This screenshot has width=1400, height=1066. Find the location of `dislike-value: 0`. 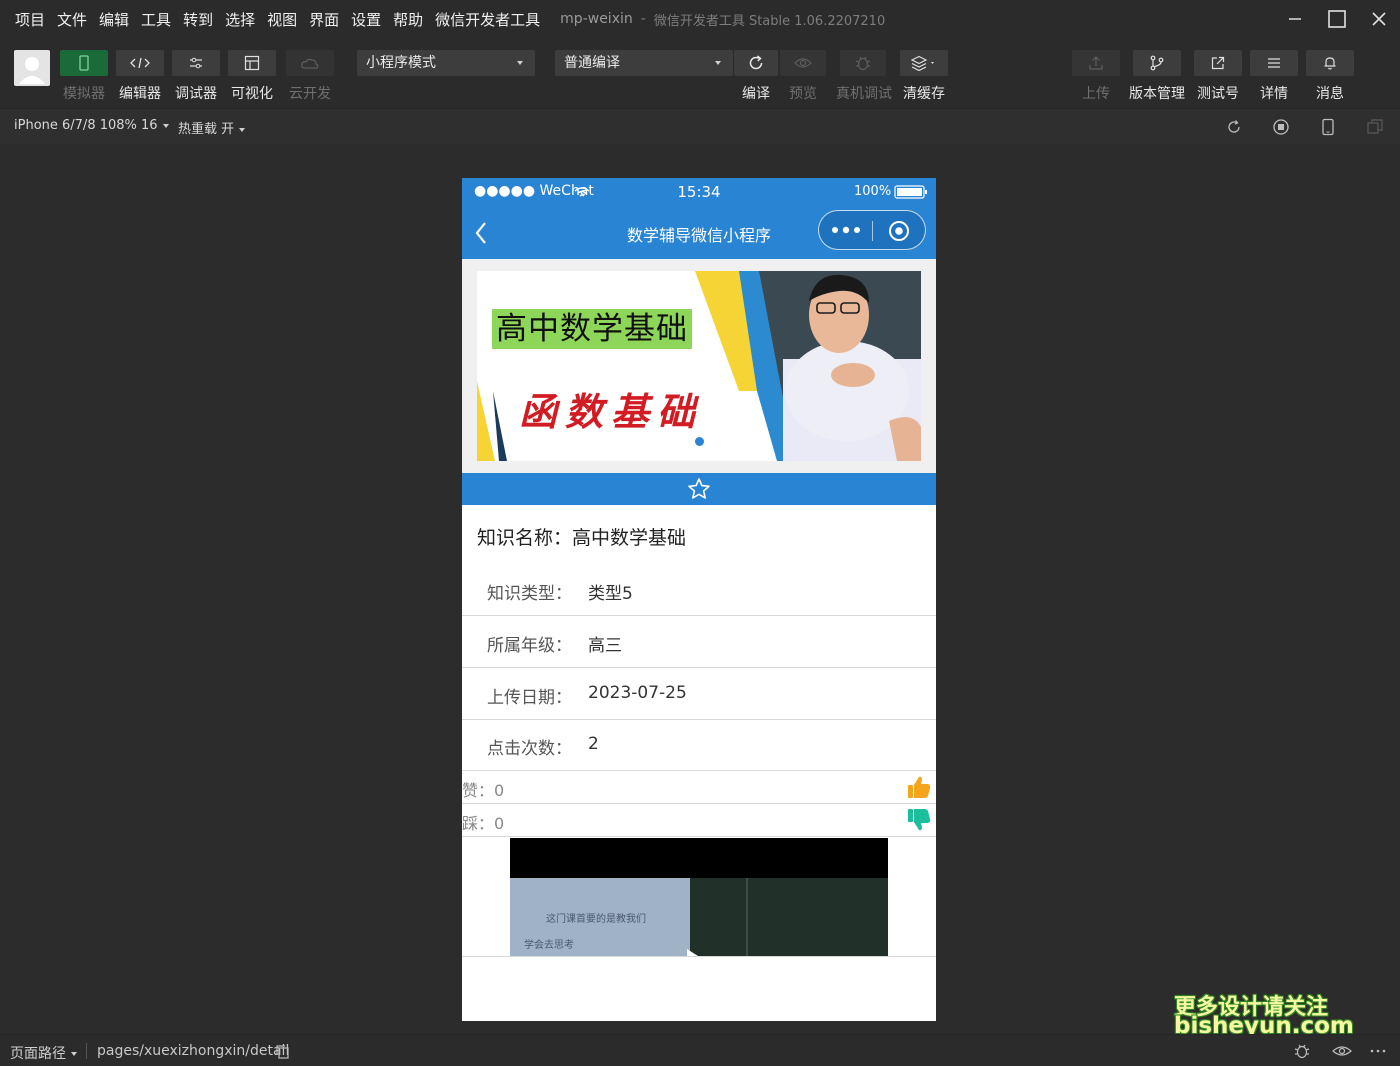

dislike-value: 0 is located at coordinates (499, 823).